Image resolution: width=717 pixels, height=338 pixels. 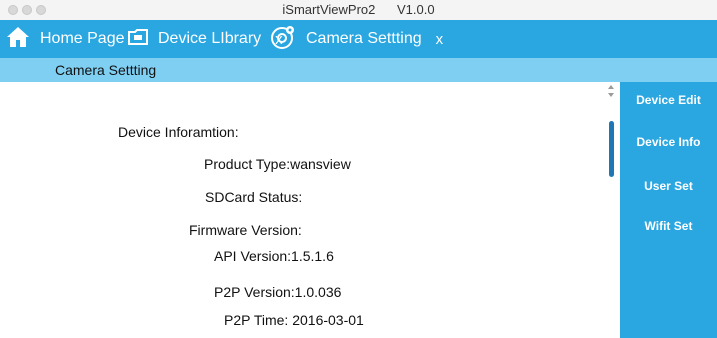 What do you see at coordinates (245, 230) in the screenshot?
I see `firmware-version: Firmware Version:` at bounding box center [245, 230].